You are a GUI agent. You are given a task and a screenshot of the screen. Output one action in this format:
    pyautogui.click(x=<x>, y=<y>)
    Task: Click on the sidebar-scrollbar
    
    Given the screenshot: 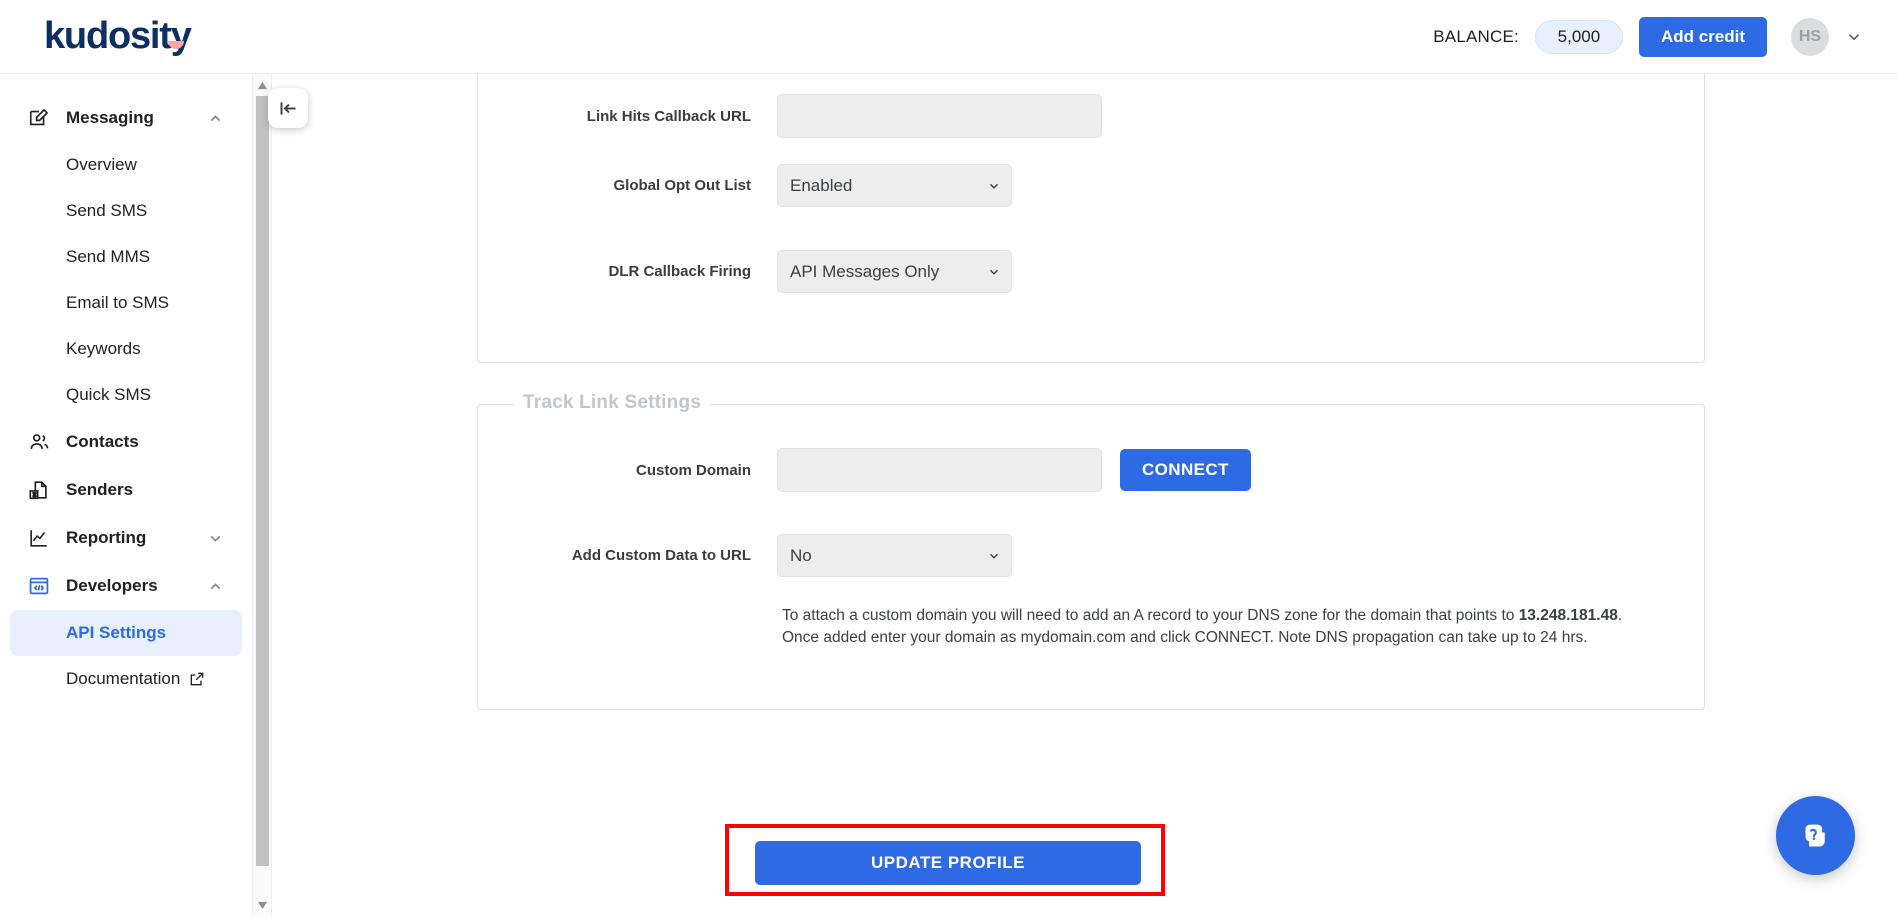 What is the action you would take?
    pyautogui.click(x=262, y=495)
    